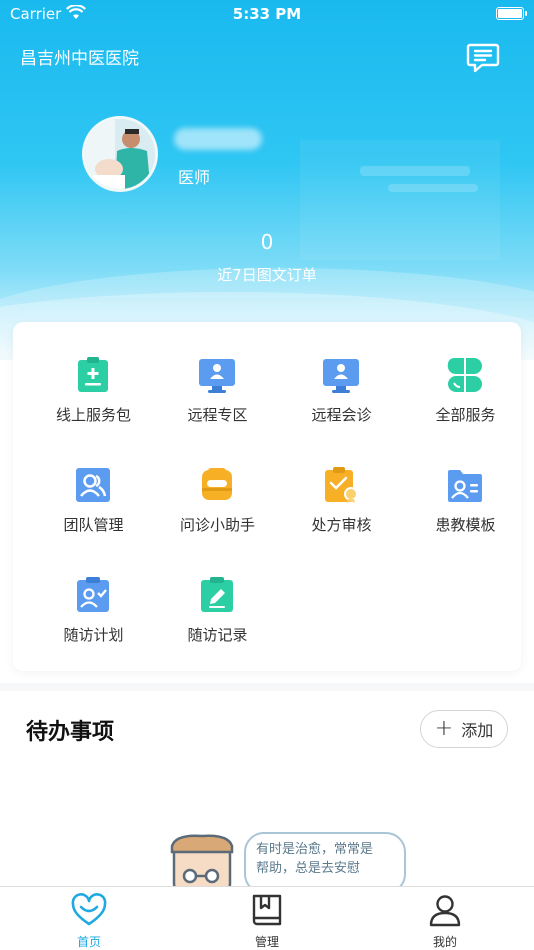 Image resolution: width=534 pixels, height=950 pixels. I want to click on remote-zone-icon, so click(217, 376).